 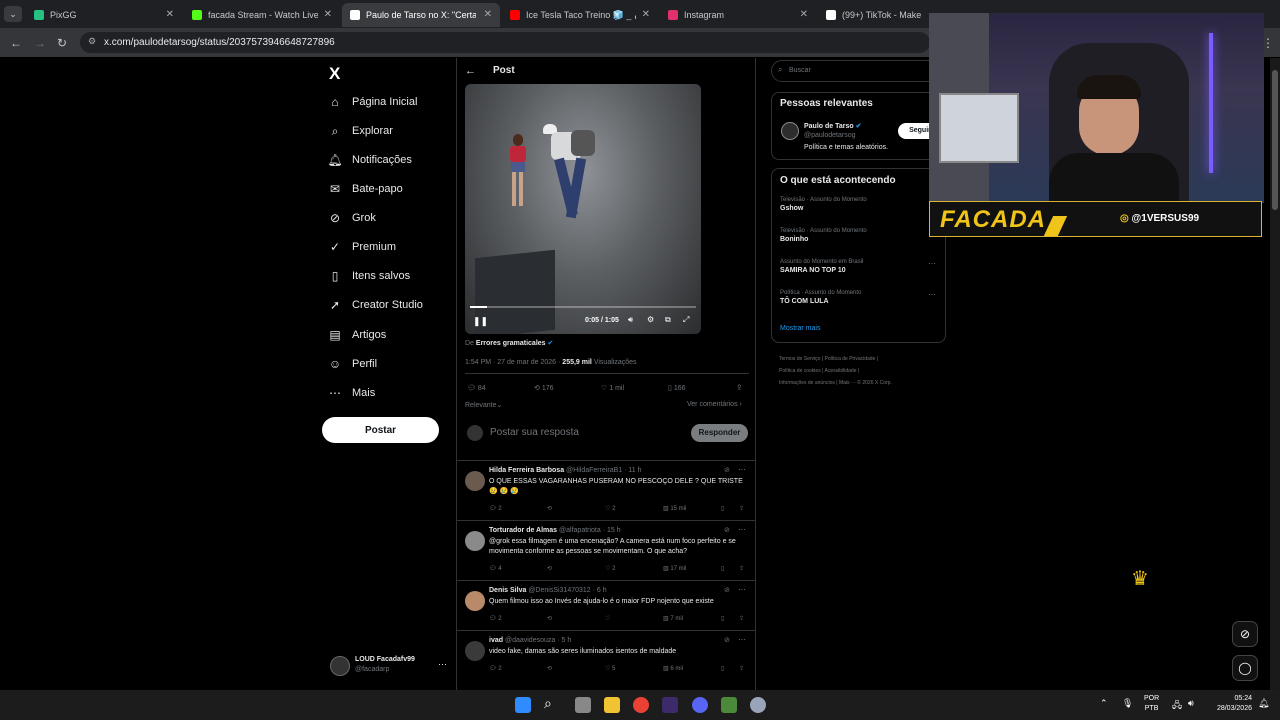 I want to click on views-action: ▥ 17 mil, so click(x=692, y=568).